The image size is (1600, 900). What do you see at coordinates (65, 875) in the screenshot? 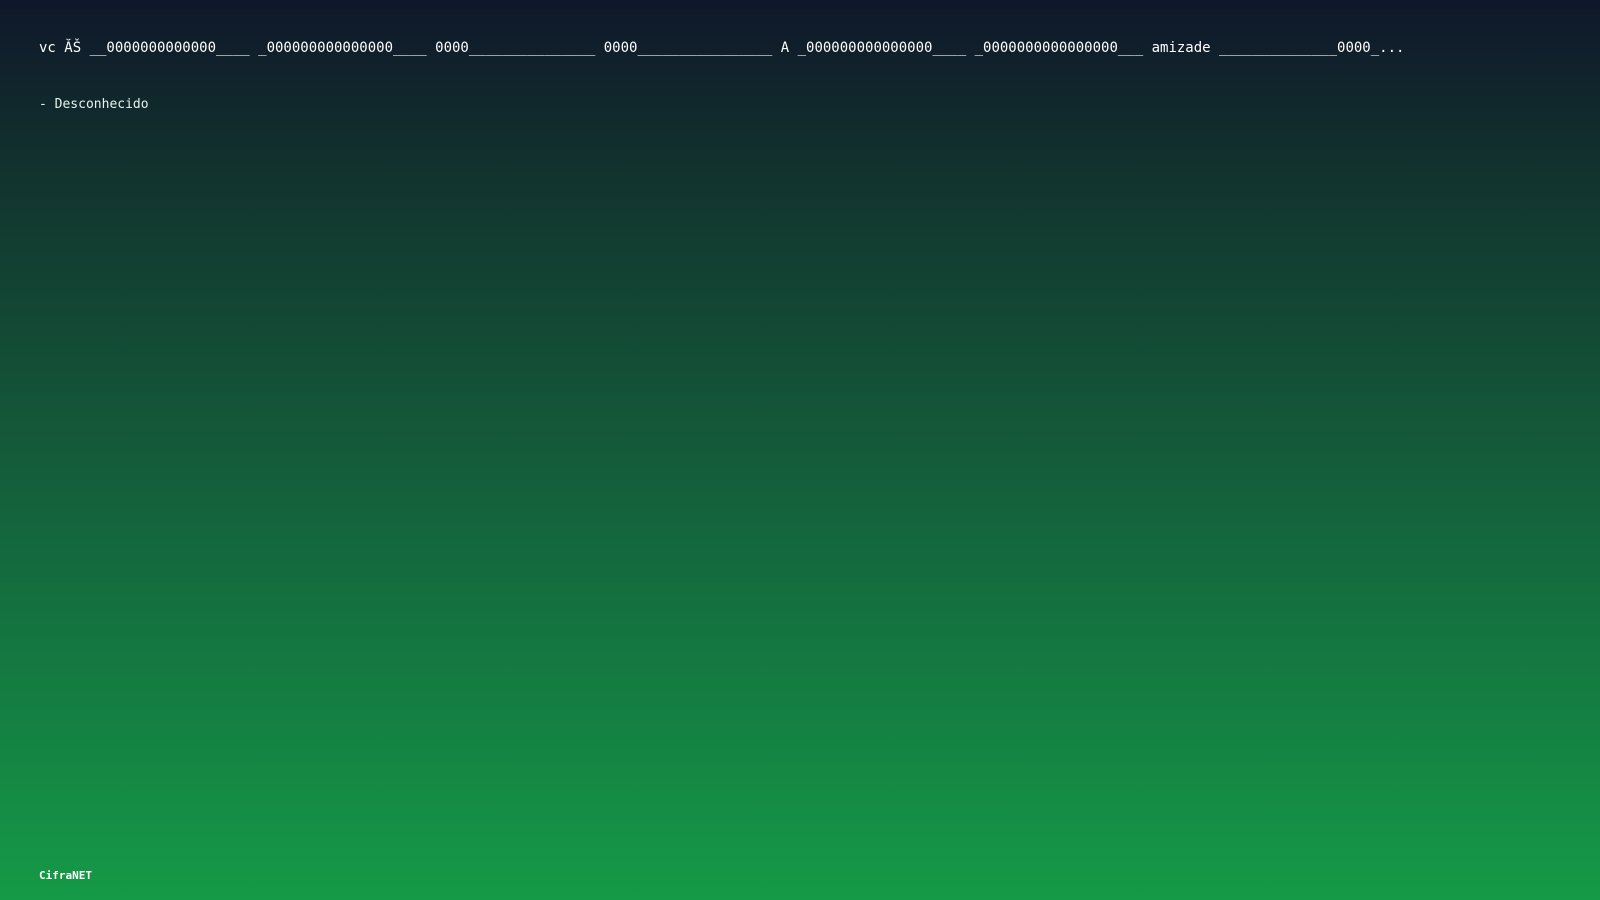
I see `brand-logo-text: CifraNET` at bounding box center [65, 875].